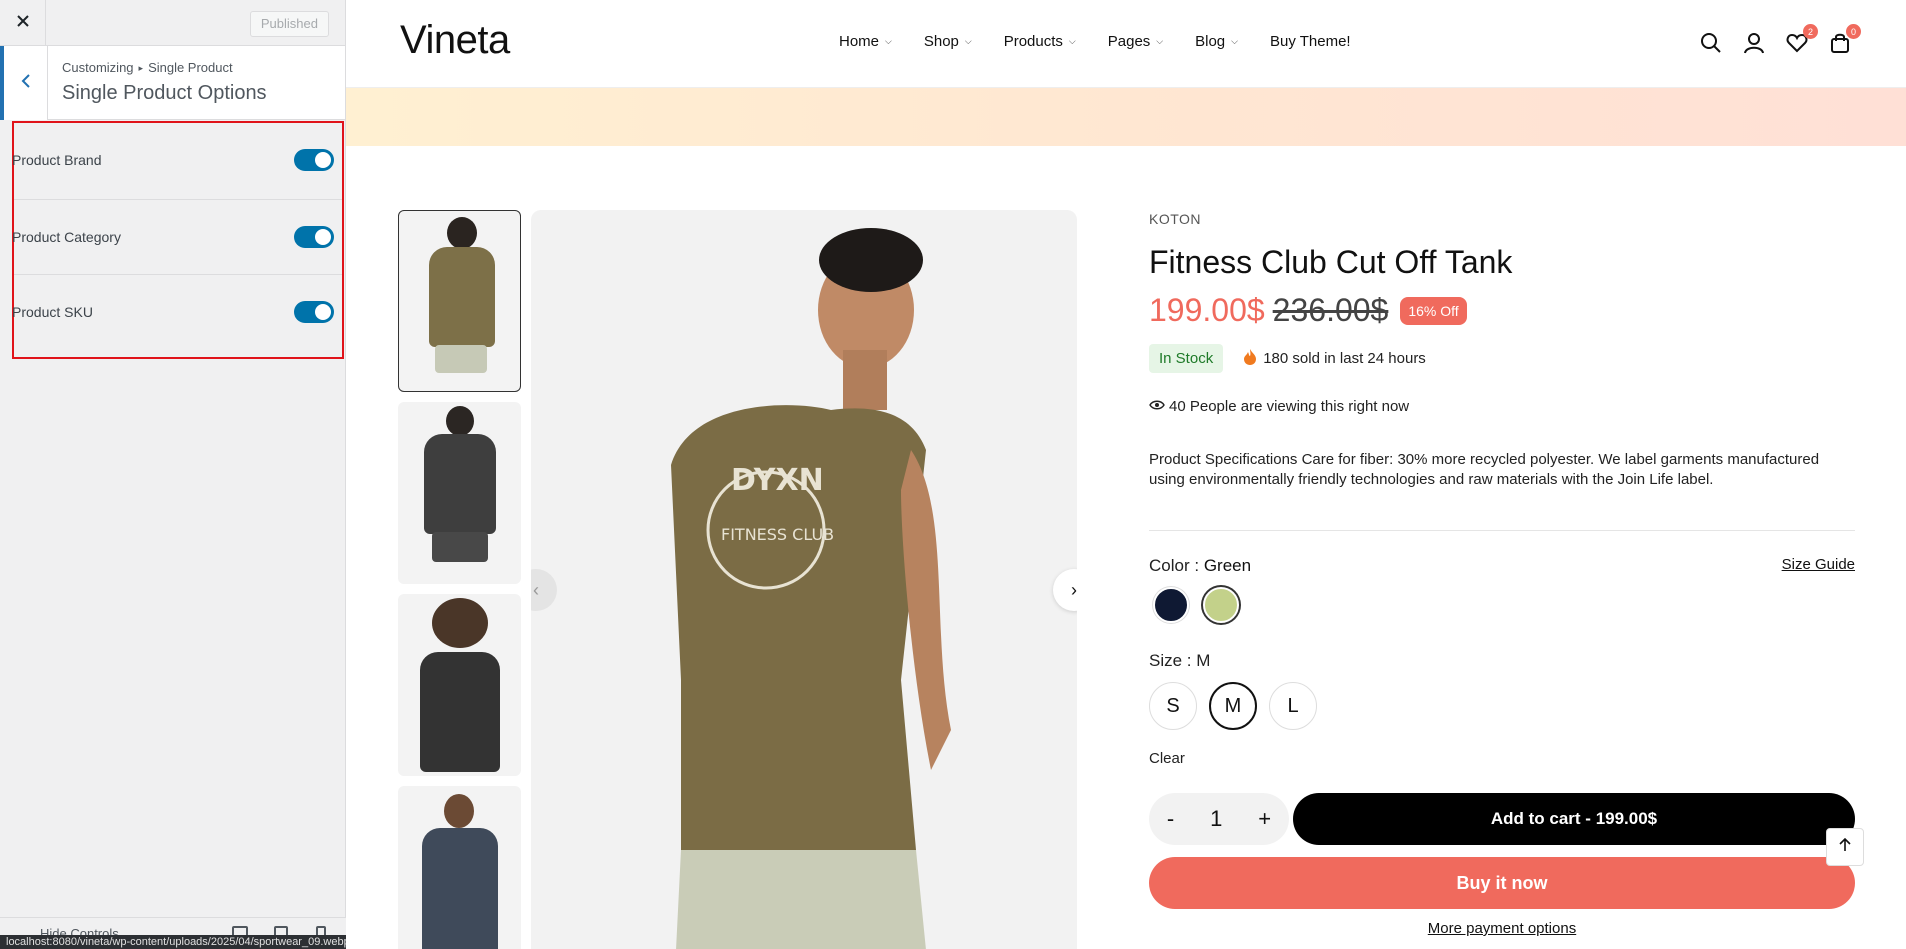 The width and height of the screenshot is (1906, 949). What do you see at coordinates (1210, 41) in the screenshot?
I see `nav-label: Blog` at bounding box center [1210, 41].